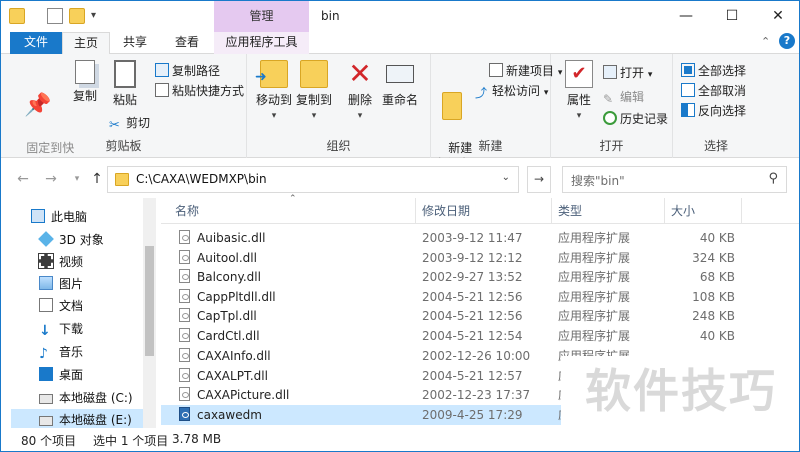  What do you see at coordinates (162, 90) in the screenshot?
I see `paste-shortcut-icon` at bounding box center [162, 90].